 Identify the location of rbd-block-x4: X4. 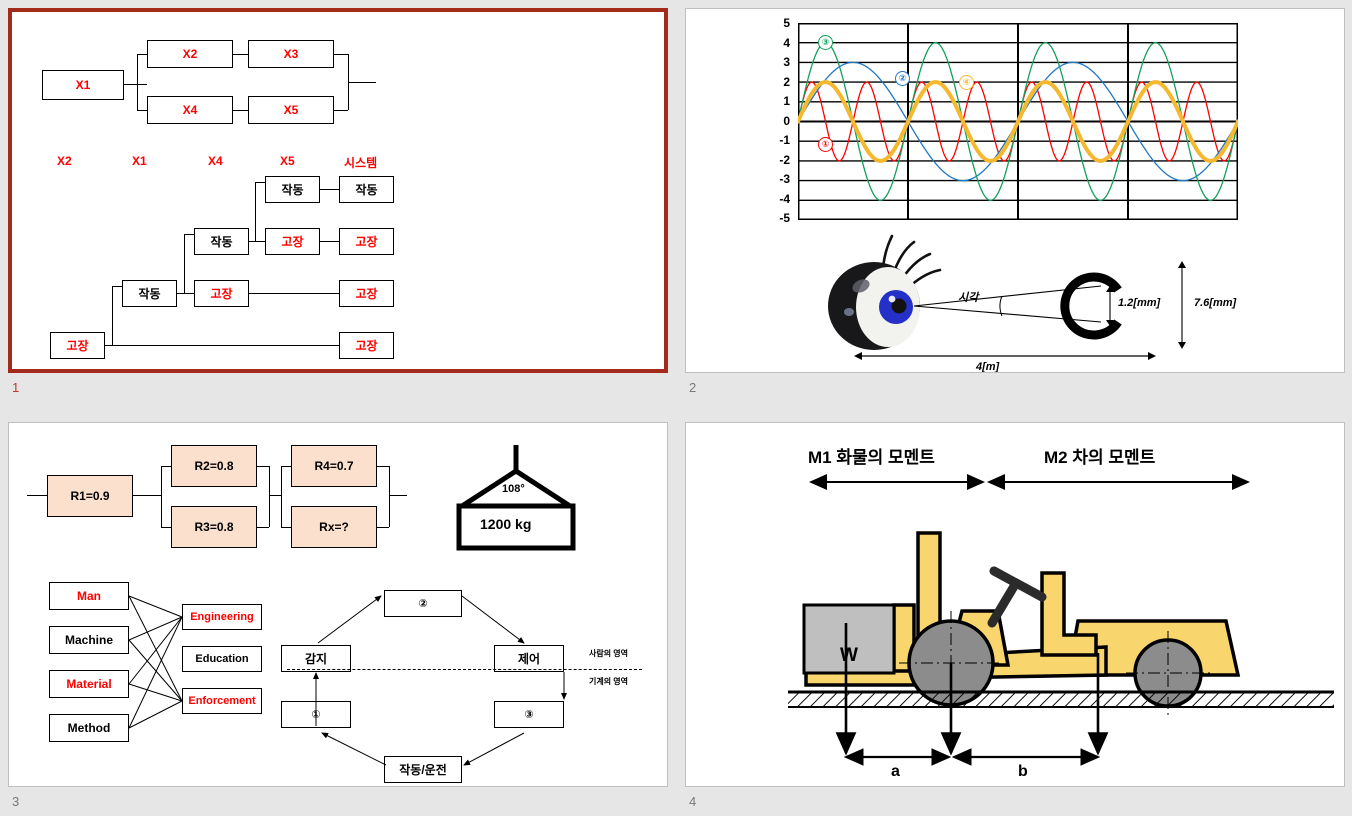
(190, 110).